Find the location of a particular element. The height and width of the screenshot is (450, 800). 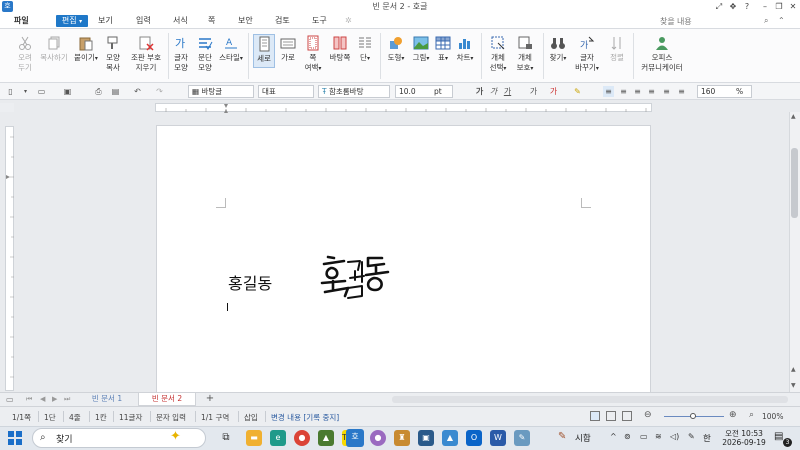

help-icon: ? is located at coordinates (747, 6).